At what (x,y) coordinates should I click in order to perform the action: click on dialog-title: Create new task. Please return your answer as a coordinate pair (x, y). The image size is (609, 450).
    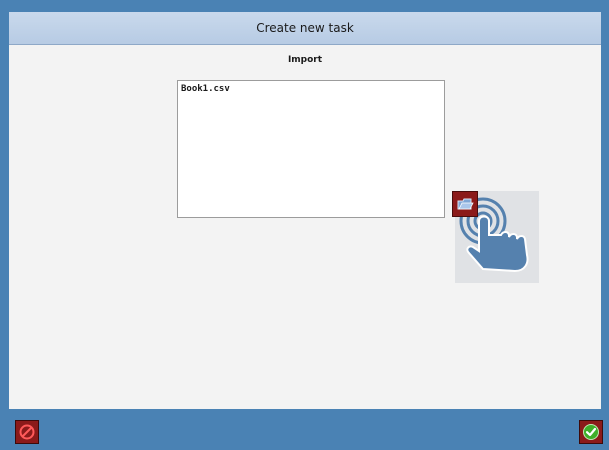
    Looking at the image, I should click on (305, 28).